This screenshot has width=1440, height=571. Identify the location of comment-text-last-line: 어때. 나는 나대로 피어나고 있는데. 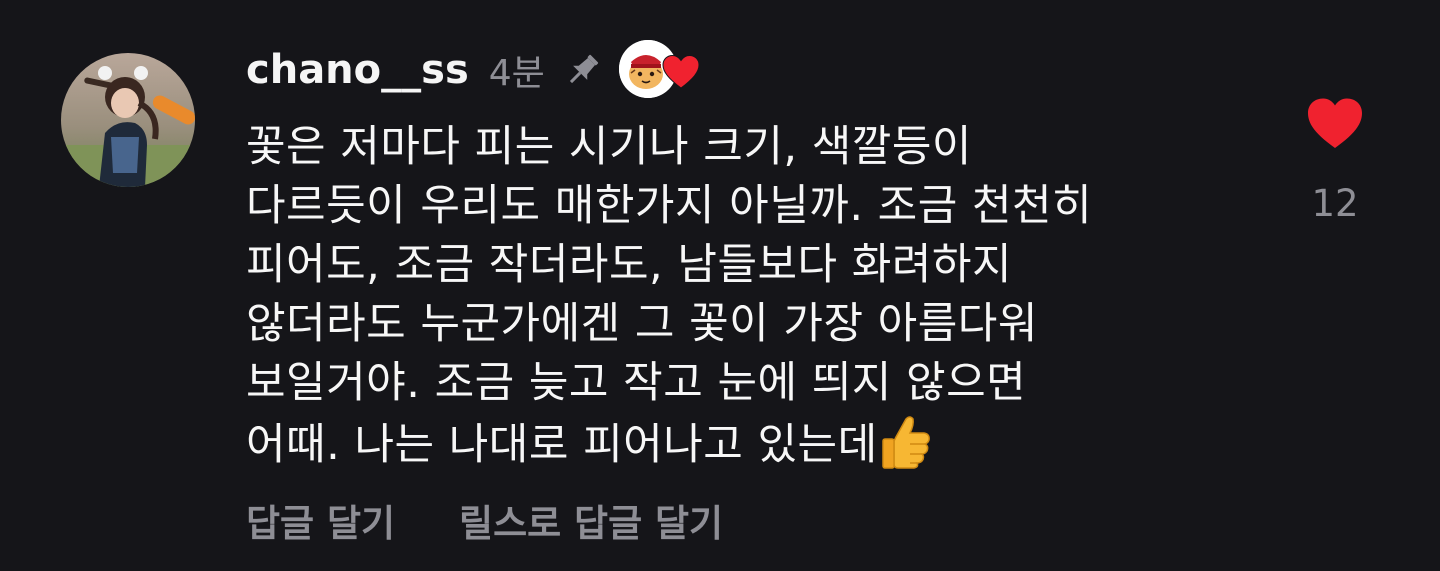
(669, 444).